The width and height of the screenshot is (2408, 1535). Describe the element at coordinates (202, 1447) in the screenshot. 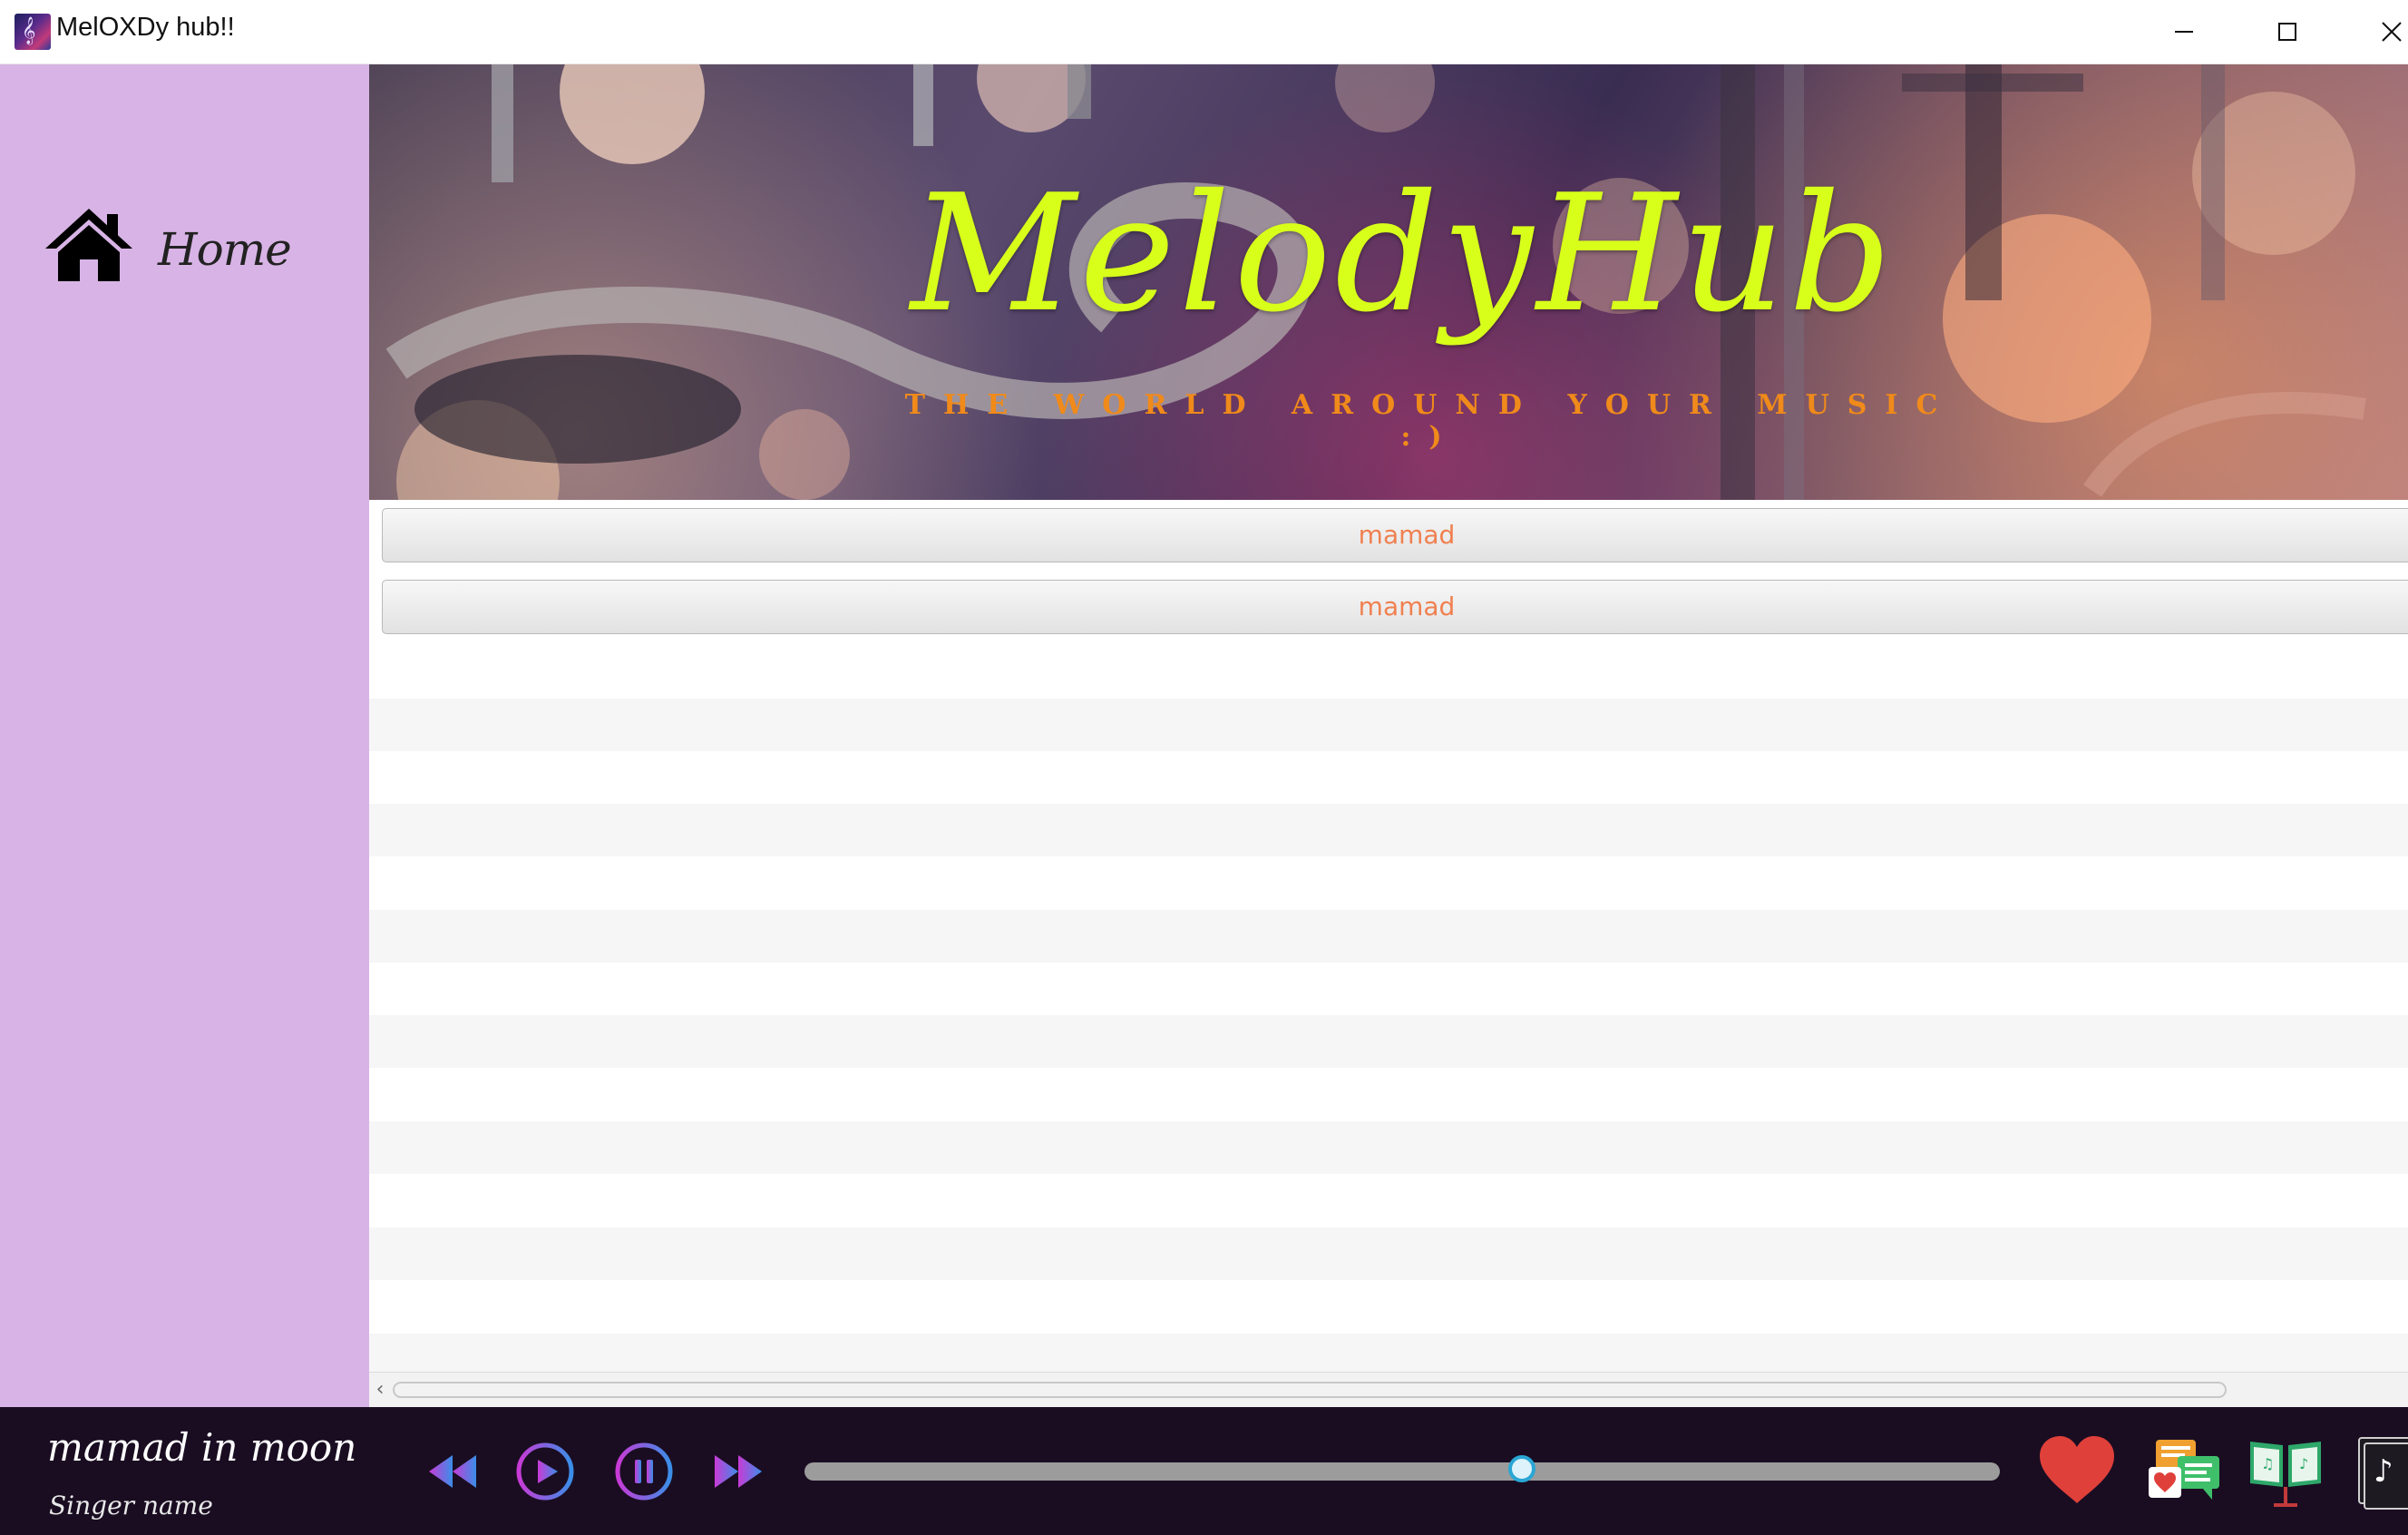

I see `now-playing-title: mamad in moon` at that location.